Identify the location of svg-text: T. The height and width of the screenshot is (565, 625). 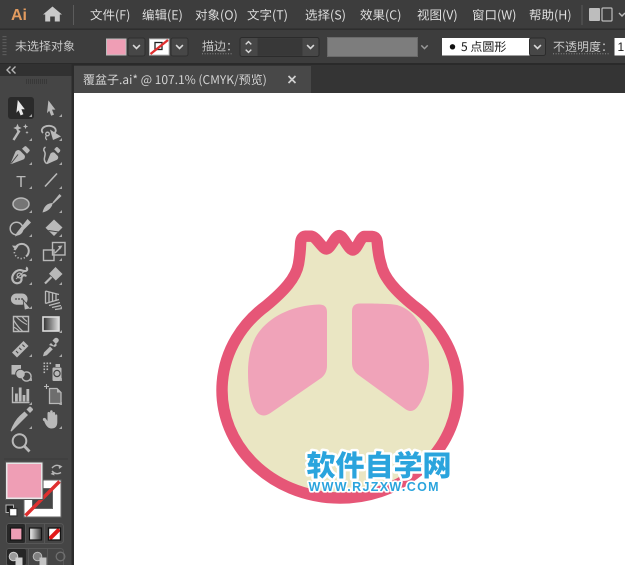
(21, 182).